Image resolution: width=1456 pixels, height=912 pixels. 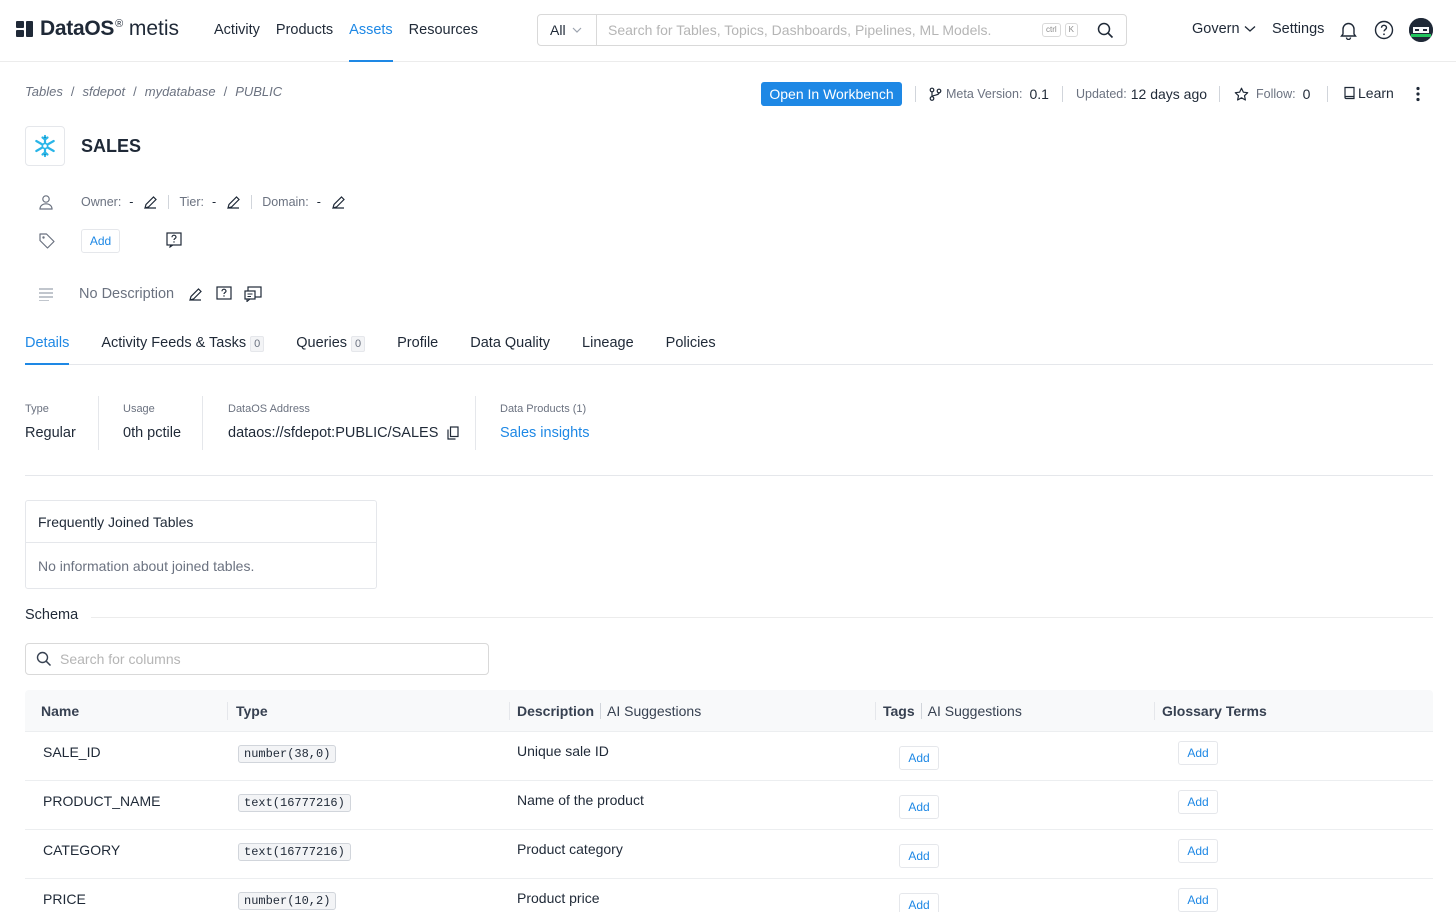 What do you see at coordinates (1298, 29) in the screenshot?
I see `settings-link: Settings` at bounding box center [1298, 29].